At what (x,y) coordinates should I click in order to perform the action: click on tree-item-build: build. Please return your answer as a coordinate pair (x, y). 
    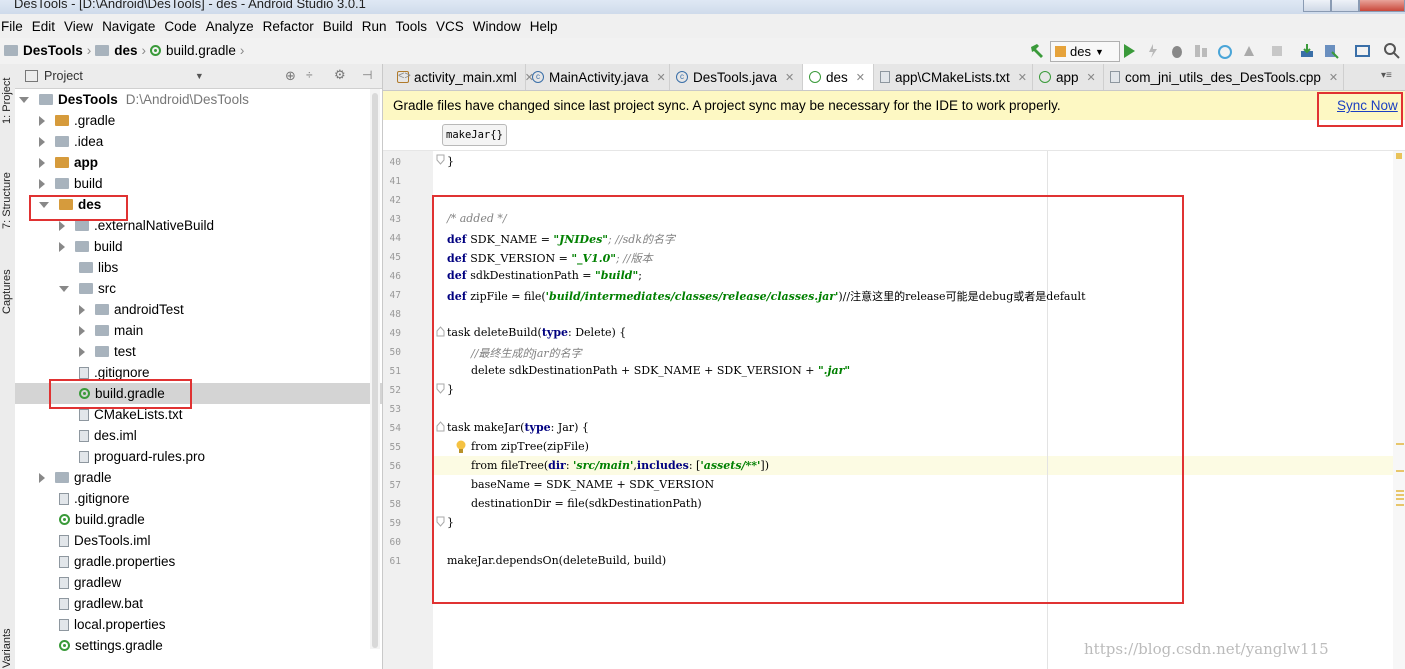
    Looking at the image, I should click on (198, 183).